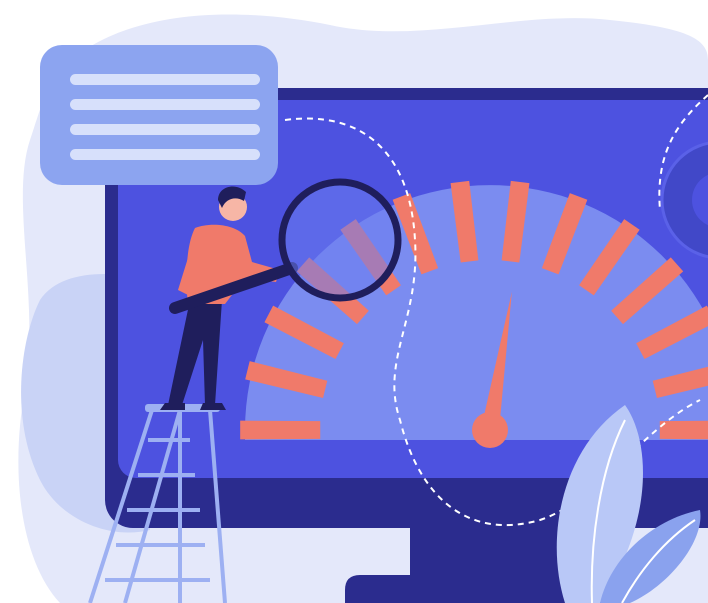 The image size is (708, 603). I want to click on shoe-right, so click(213, 406).